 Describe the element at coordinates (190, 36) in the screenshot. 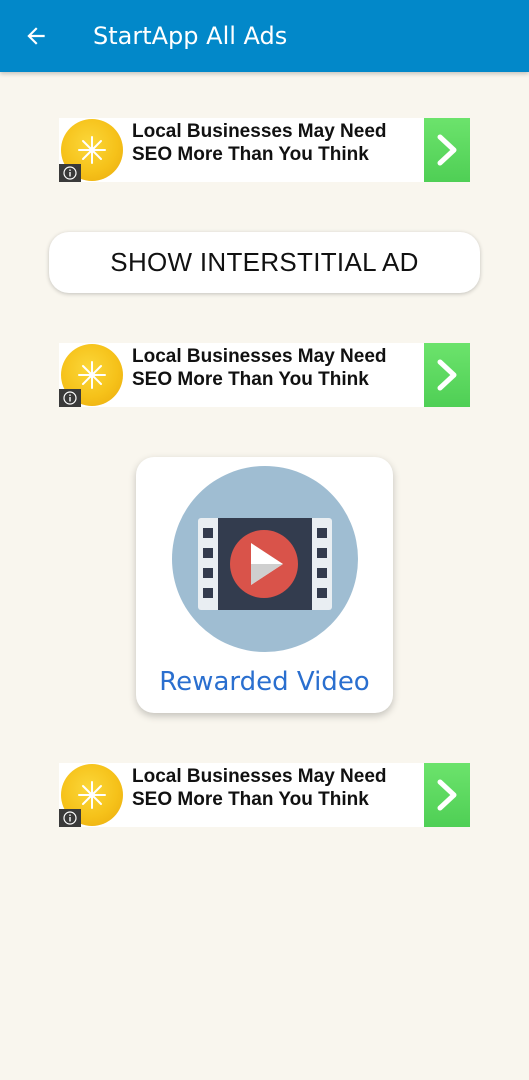

I see `app-title: StartApp All Ads` at that location.